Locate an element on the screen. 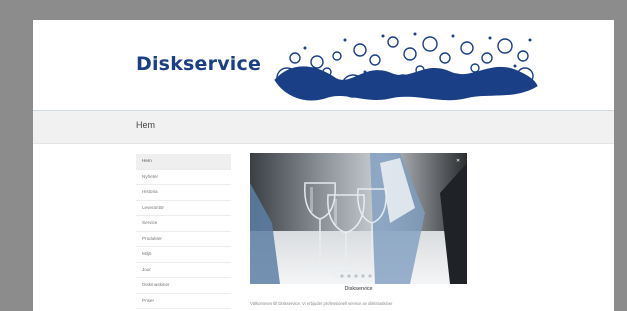 The height and width of the screenshot is (311, 627). sidebar-item-nyheter: Nyheter is located at coordinates (183, 177).